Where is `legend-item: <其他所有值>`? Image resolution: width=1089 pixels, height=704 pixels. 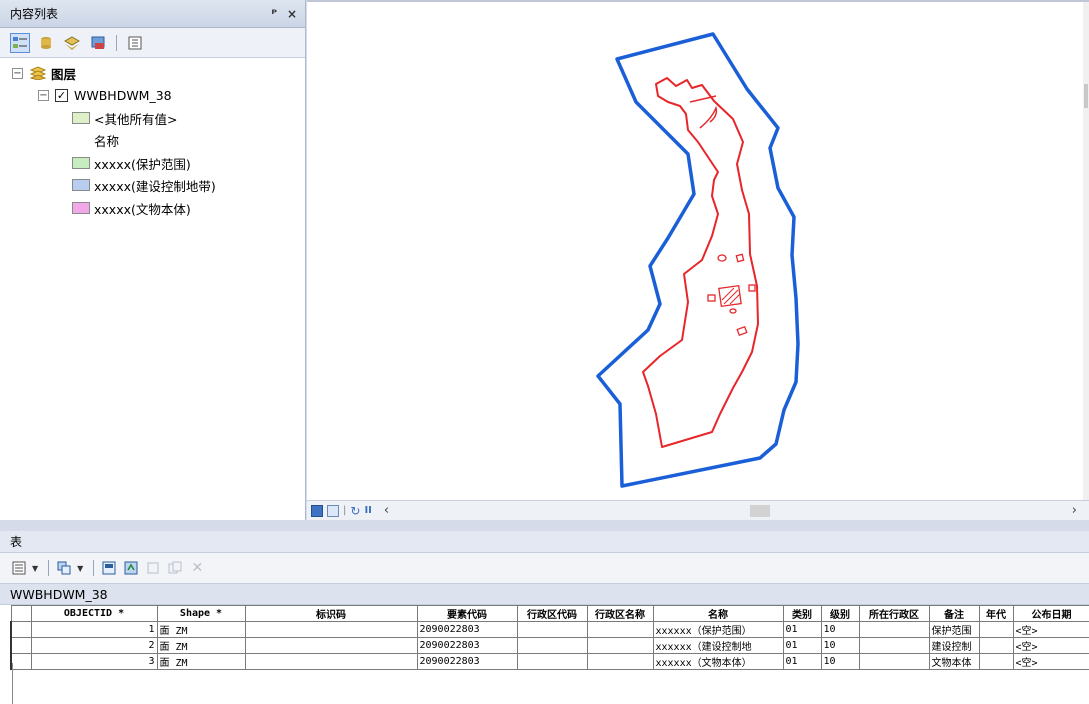 legend-item: <其他所有值> is located at coordinates (124, 118).